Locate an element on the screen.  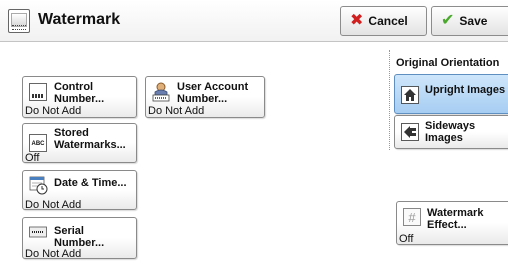
hash-doc-icon: # is located at coordinates (412, 217).